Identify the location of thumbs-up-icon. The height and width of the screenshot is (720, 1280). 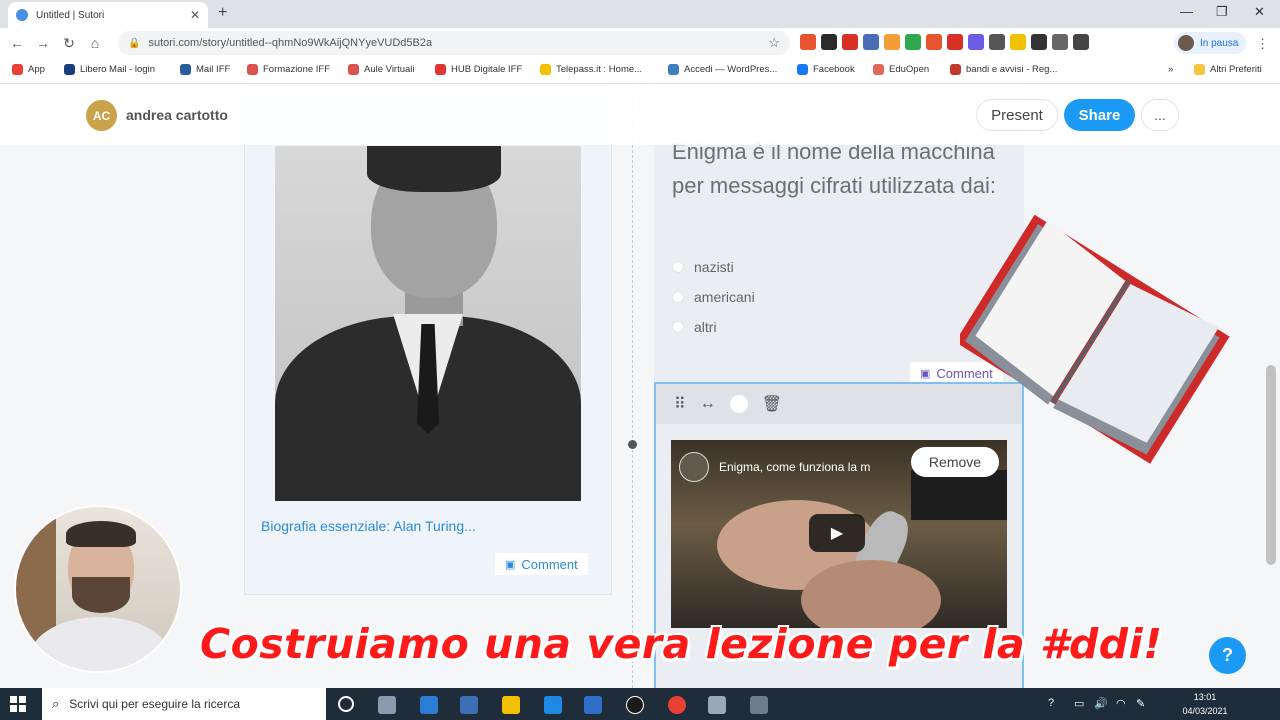
(1018, 42).